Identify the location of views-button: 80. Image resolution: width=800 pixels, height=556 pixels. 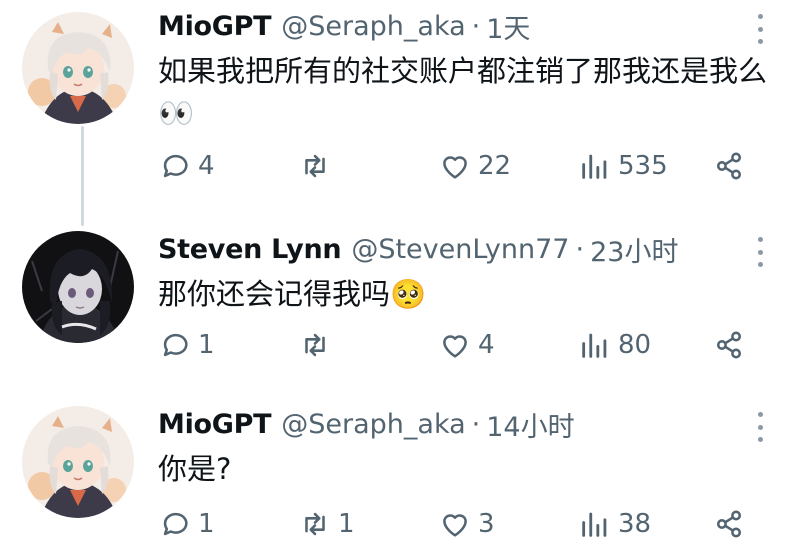
(614, 345).